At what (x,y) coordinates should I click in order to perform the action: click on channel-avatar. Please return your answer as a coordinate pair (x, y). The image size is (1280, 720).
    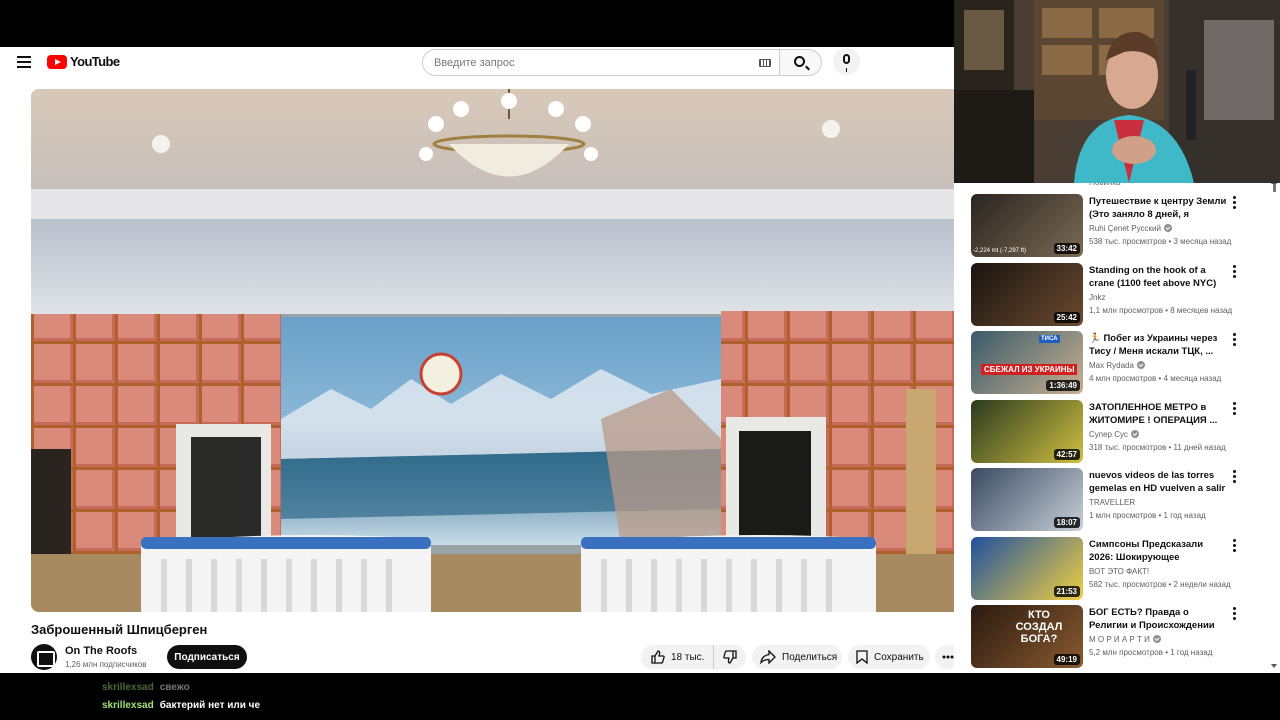
    Looking at the image, I should click on (44, 657).